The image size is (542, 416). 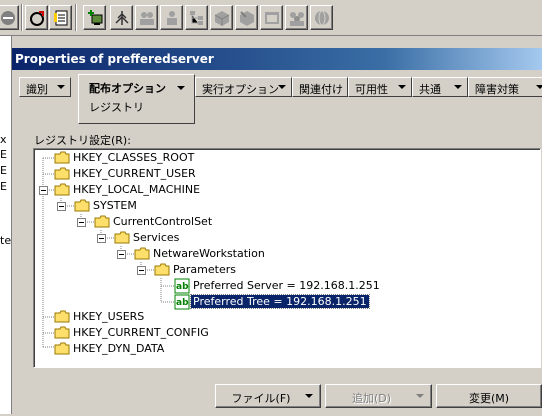 What do you see at coordinates (94, 17) in the screenshot?
I see `add-computer-icon` at bounding box center [94, 17].